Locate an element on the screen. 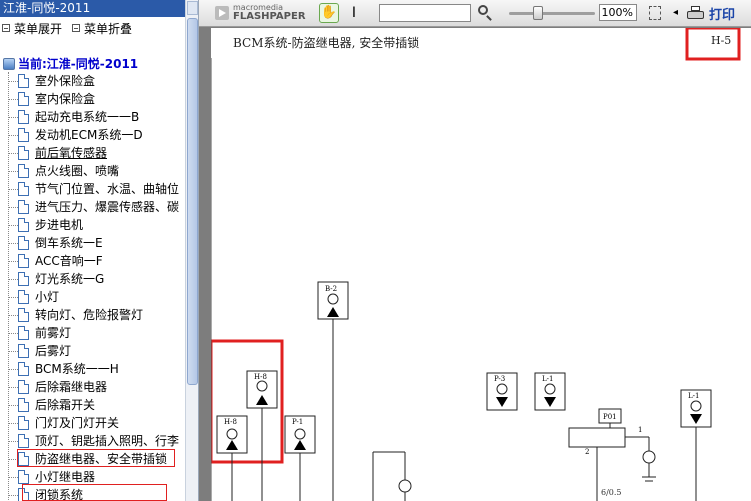 This screenshot has width=751, height=501. text-select-icon: I is located at coordinates (354, 13).